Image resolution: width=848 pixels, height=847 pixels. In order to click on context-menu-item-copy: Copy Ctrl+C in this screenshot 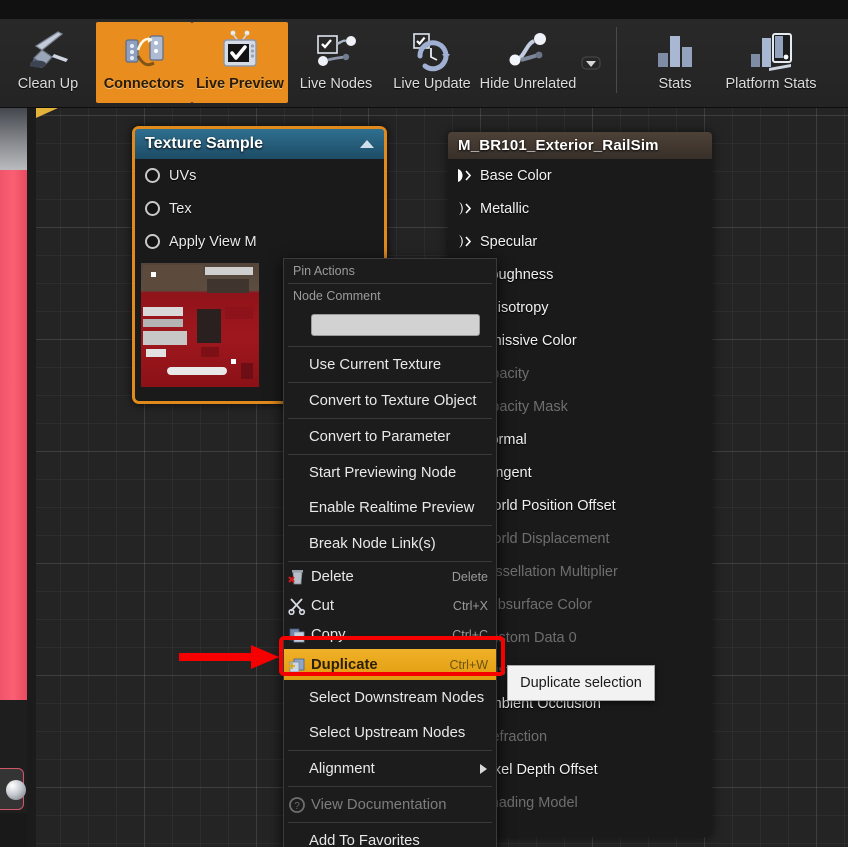, I will do `click(390, 634)`.